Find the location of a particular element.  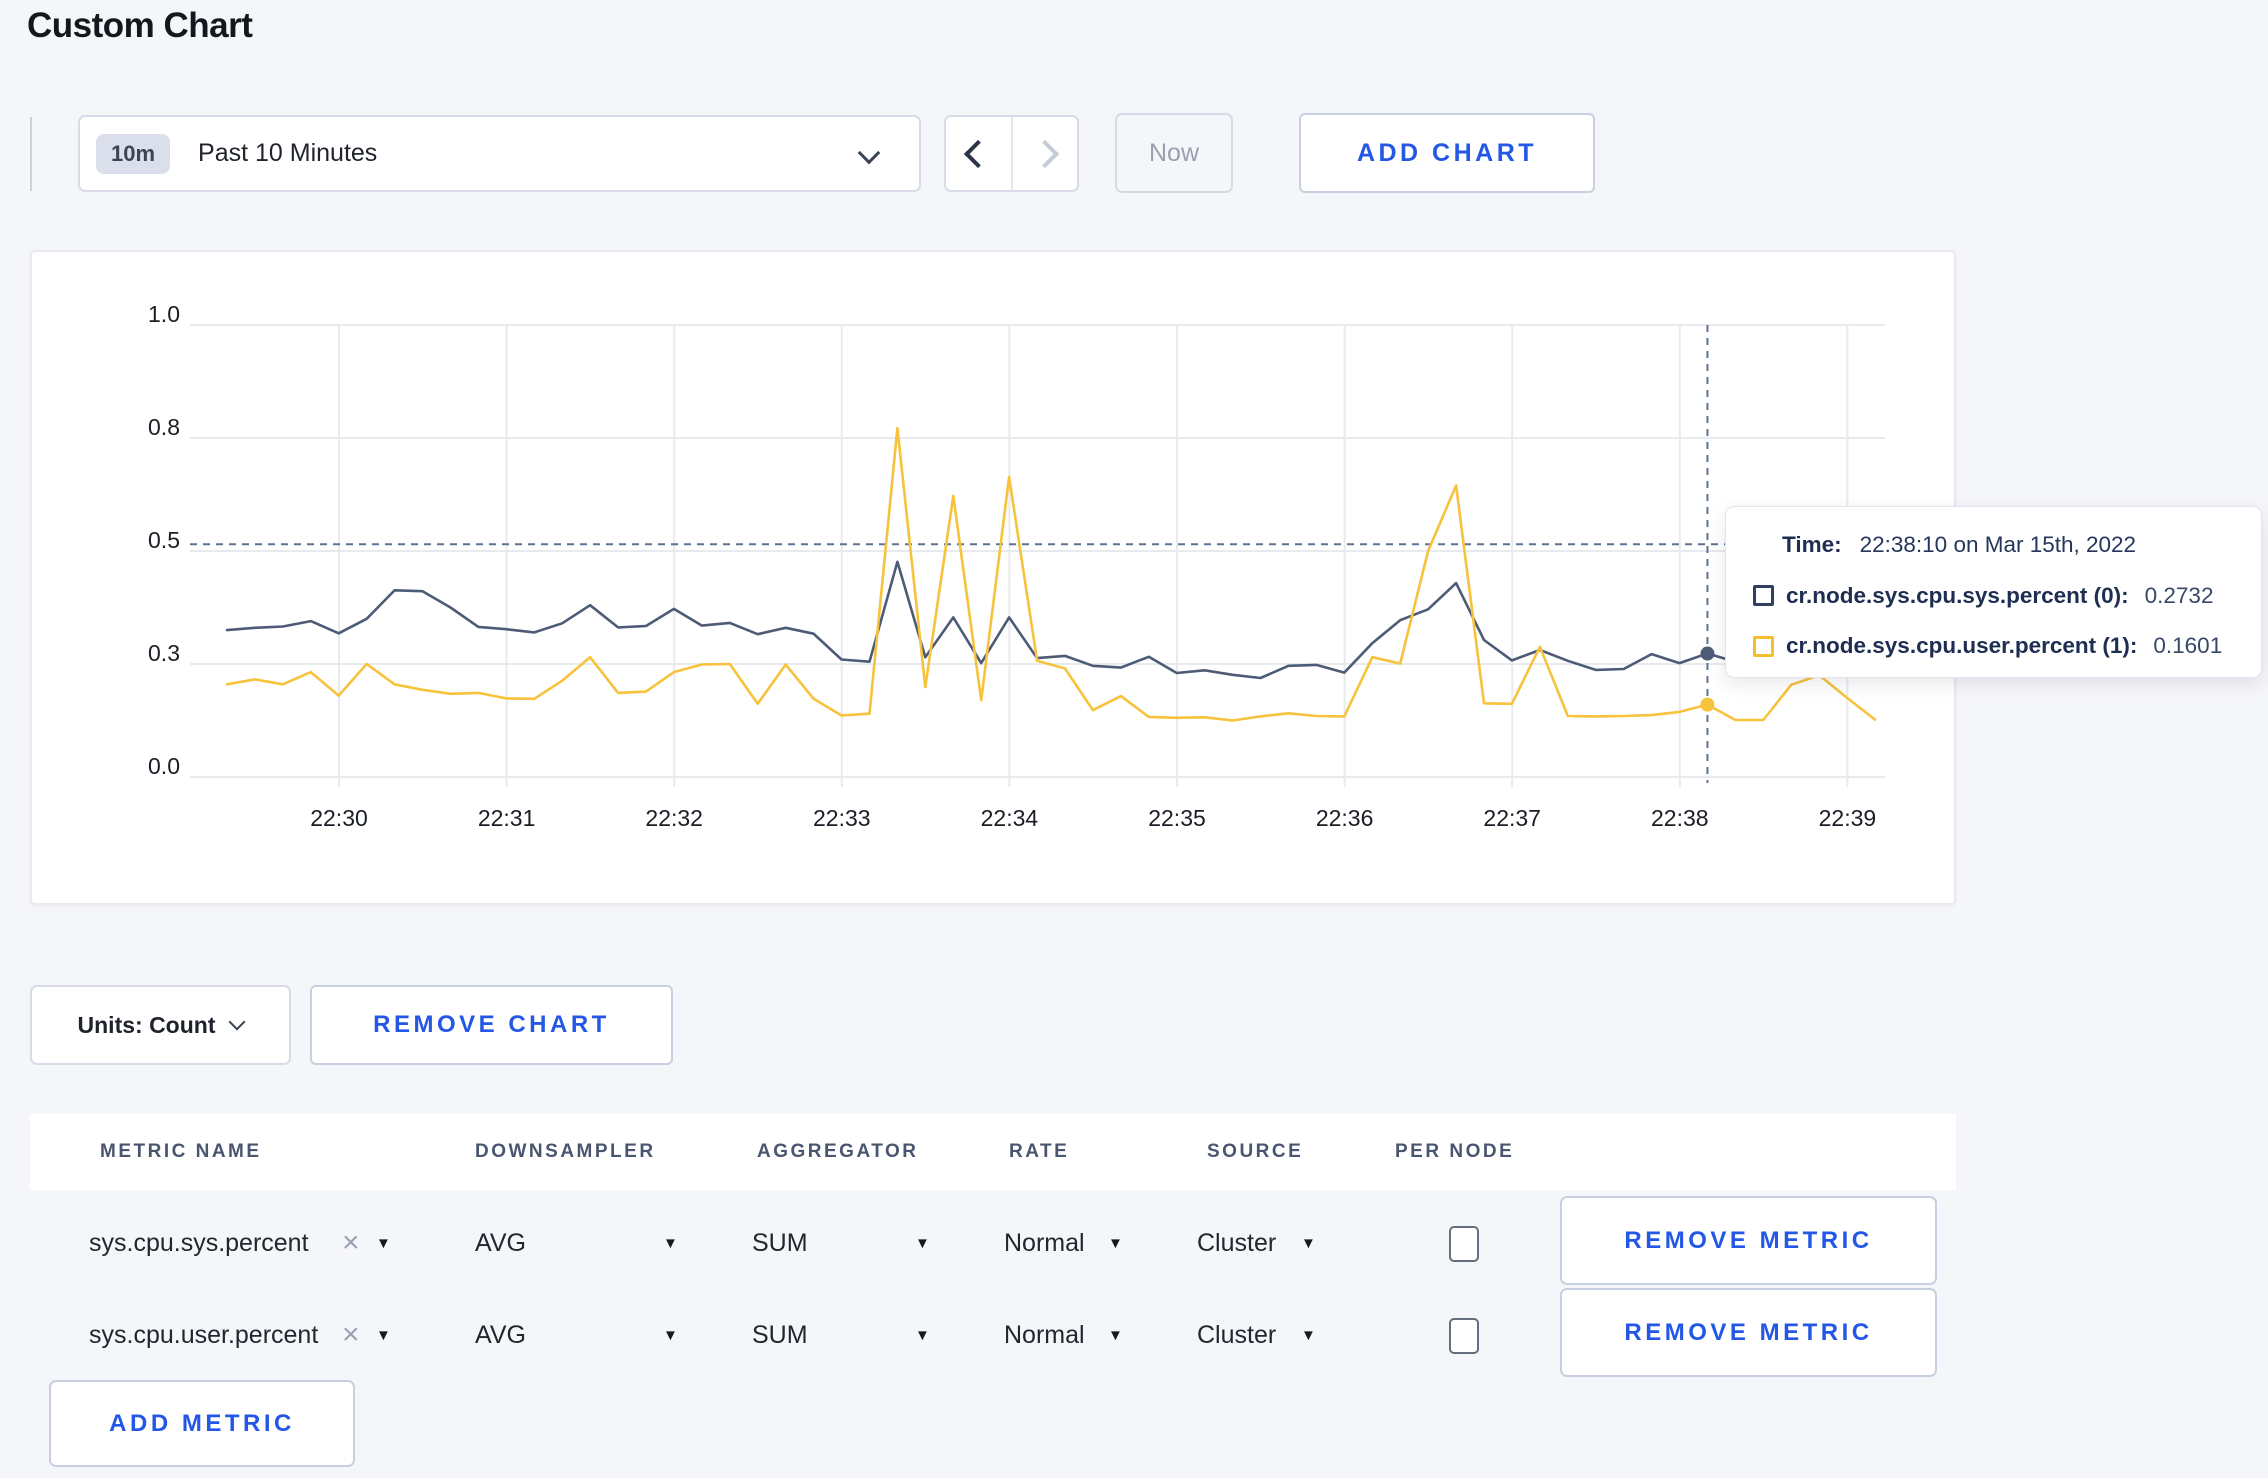

svg-text: 22:38 is located at coordinates (1680, 818).